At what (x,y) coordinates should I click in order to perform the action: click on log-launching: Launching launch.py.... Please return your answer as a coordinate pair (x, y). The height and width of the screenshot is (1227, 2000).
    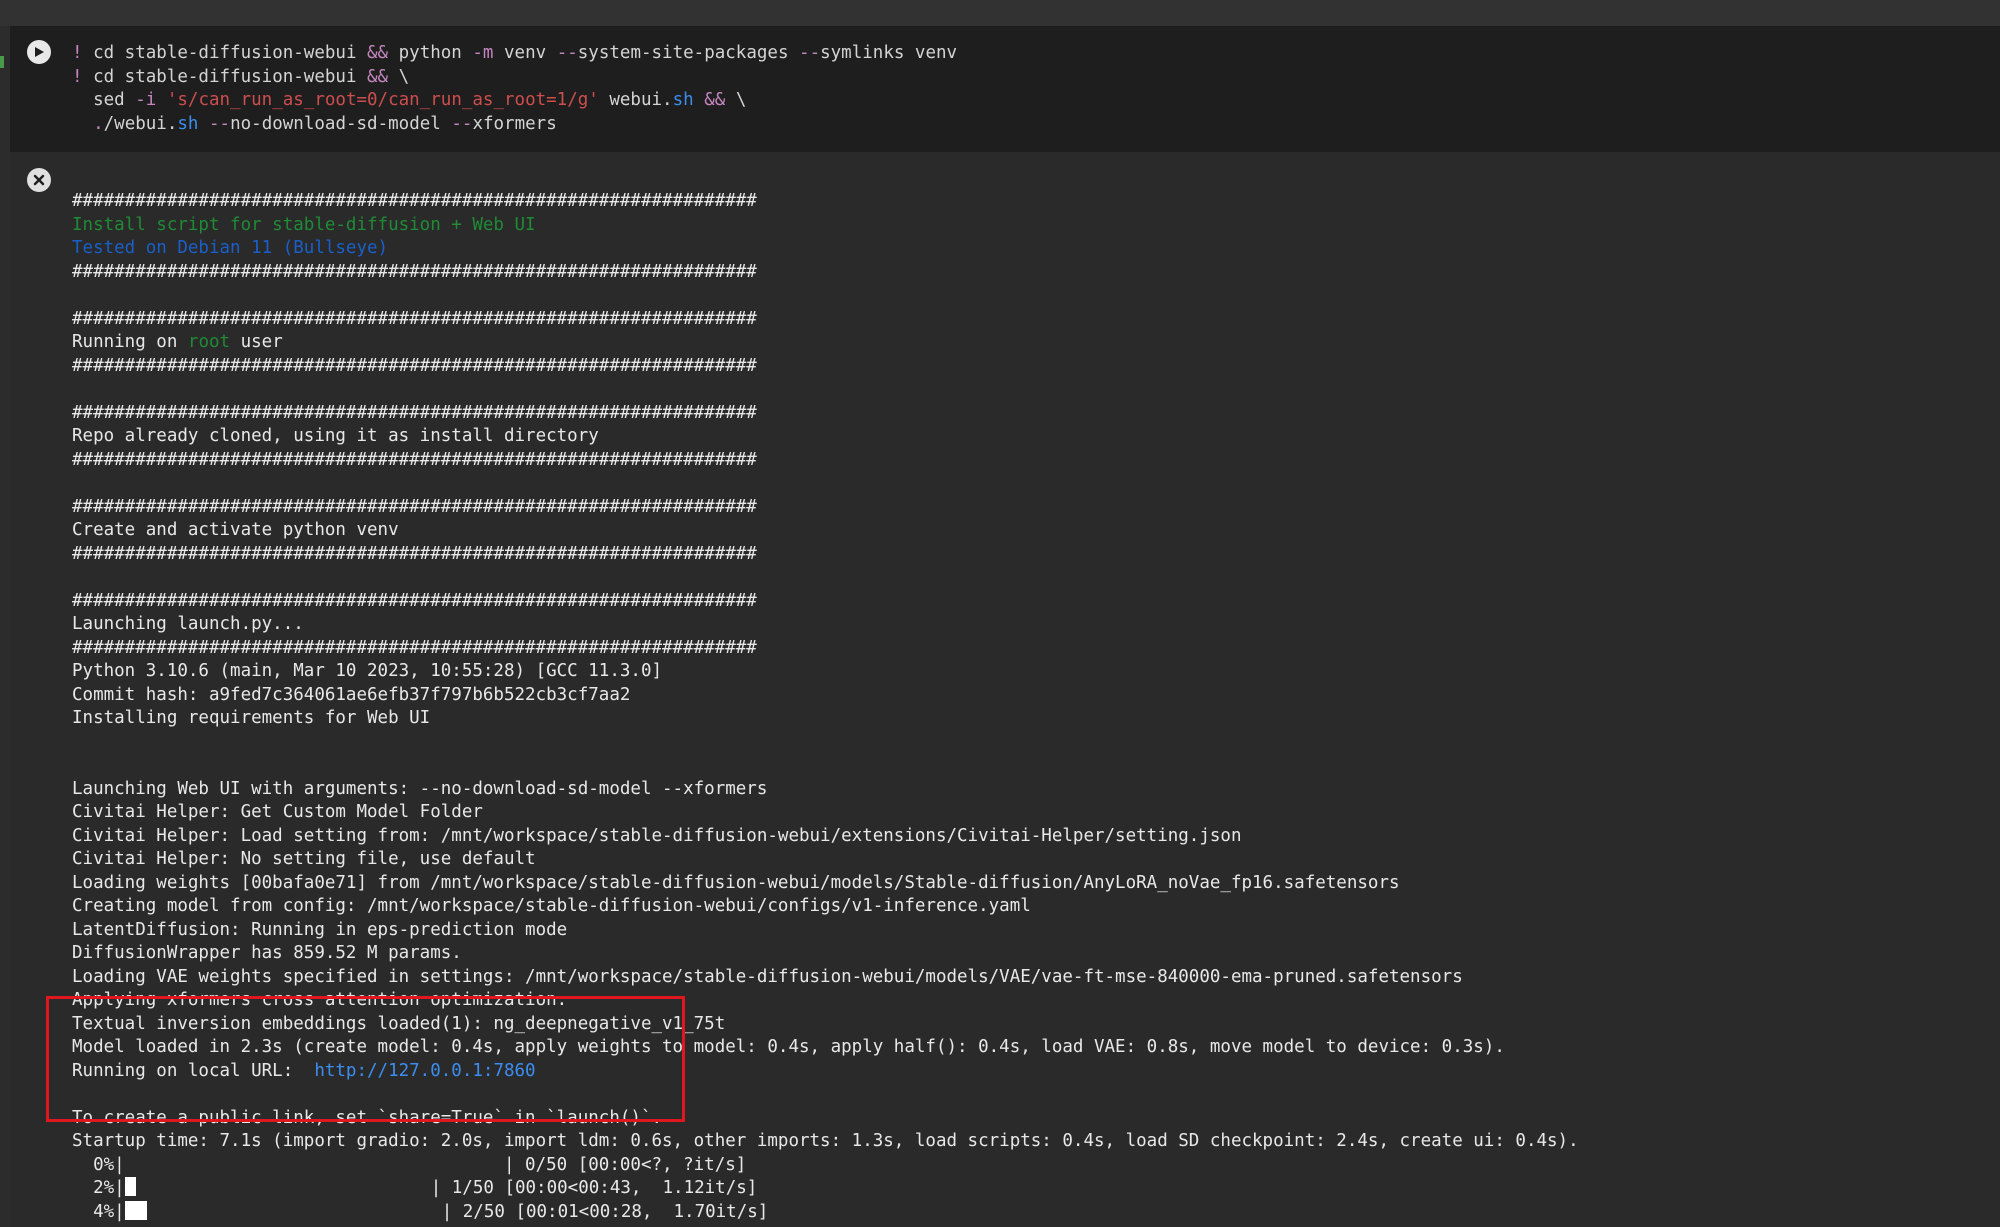
    Looking at the image, I should click on (188, 624).